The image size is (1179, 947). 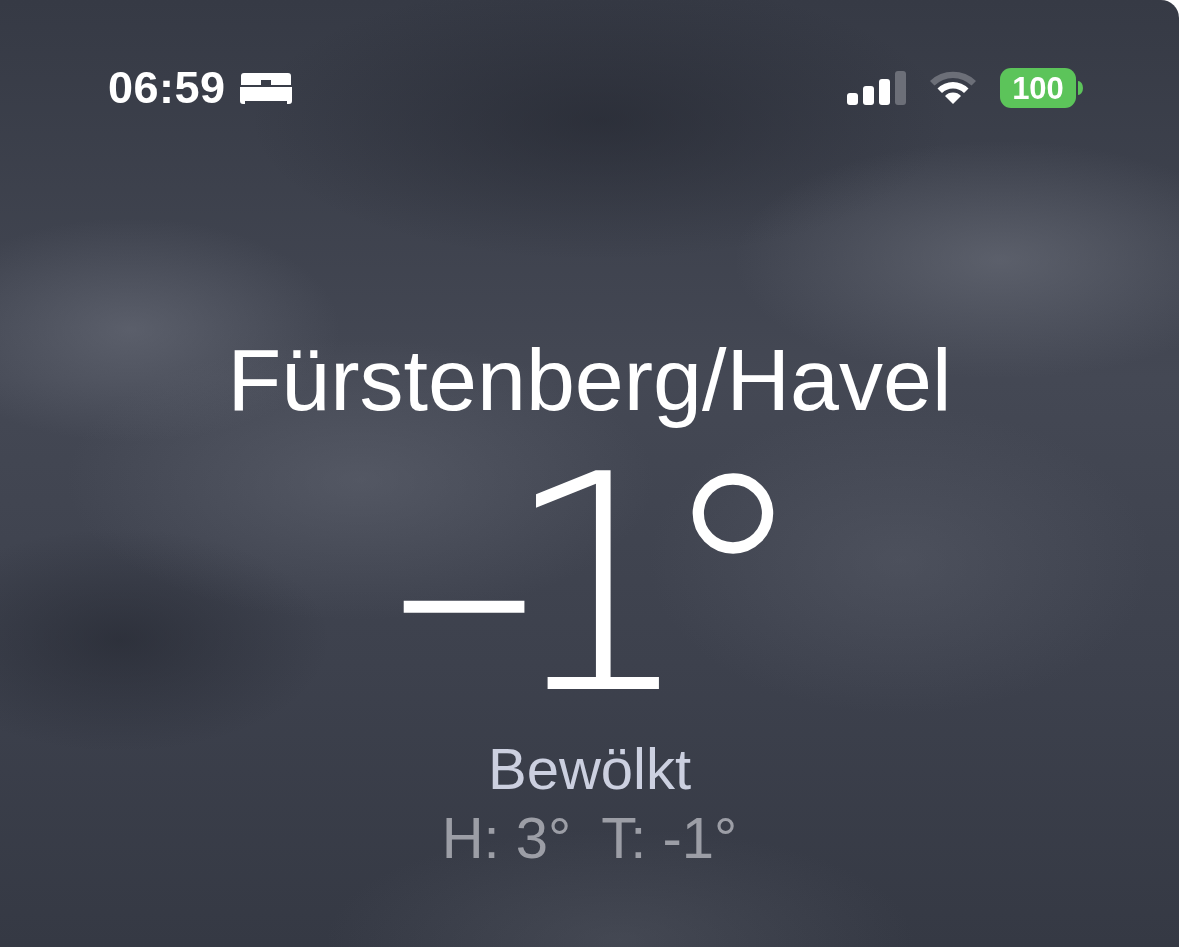 What do you see at coordinates (1080, 88) in the screenshot?
I see `battery-tip-icon` at bounding box center [1080, 88].